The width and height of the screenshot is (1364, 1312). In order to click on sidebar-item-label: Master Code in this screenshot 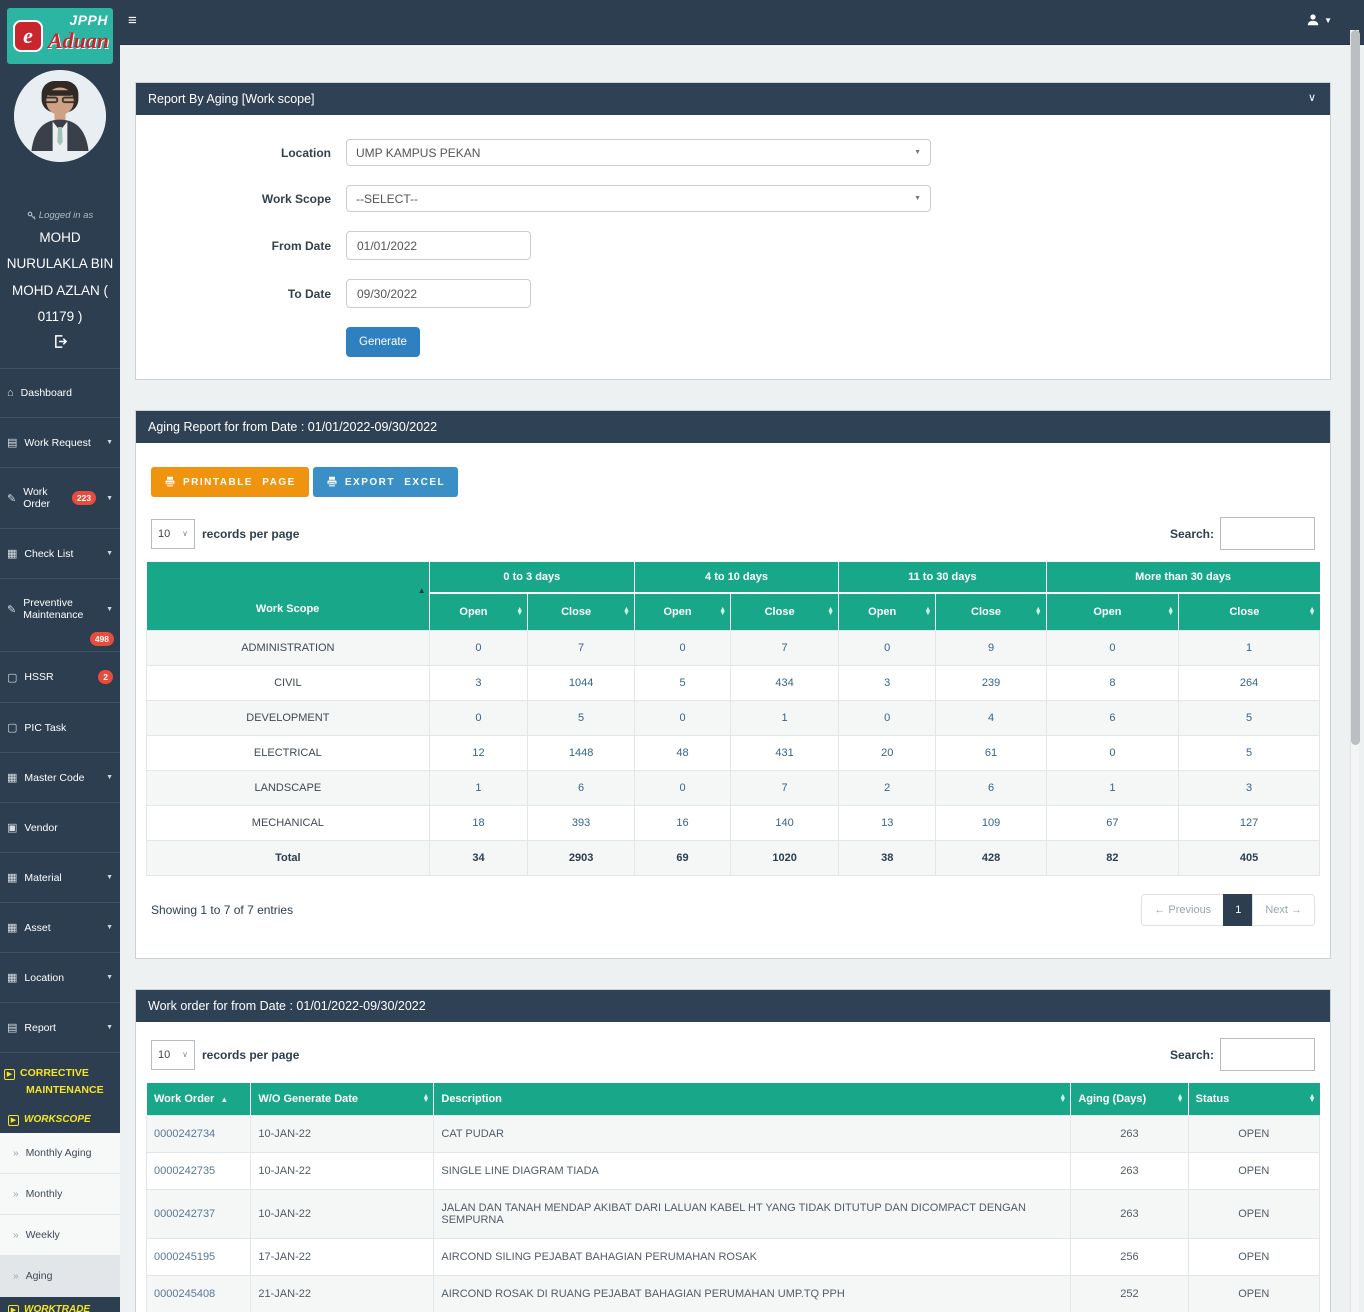, I will do `click(54, 777)`.